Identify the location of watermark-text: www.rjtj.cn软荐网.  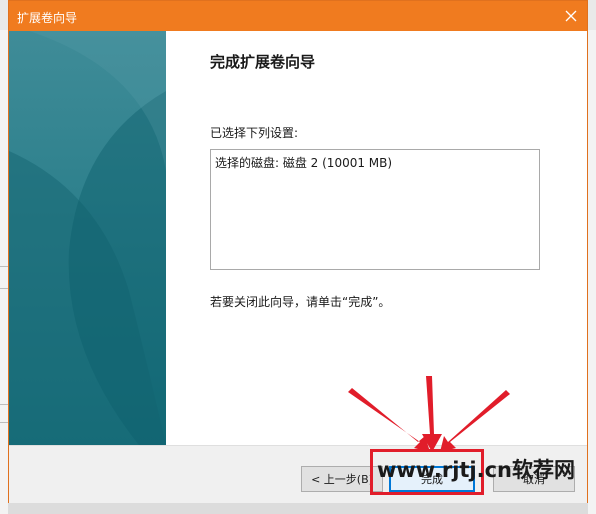
(476, 470).